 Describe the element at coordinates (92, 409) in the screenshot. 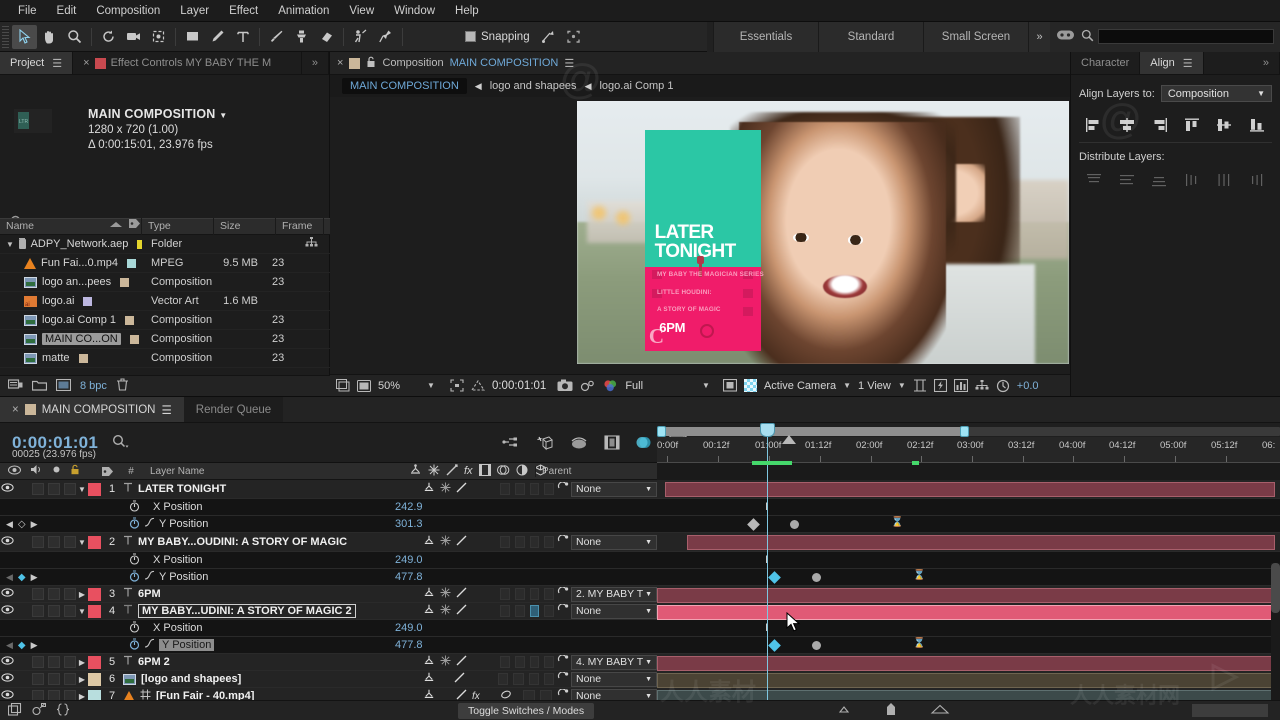

I see `tab-main-composition-timeline: × MAIN COMPOSITION ☰` at that location.